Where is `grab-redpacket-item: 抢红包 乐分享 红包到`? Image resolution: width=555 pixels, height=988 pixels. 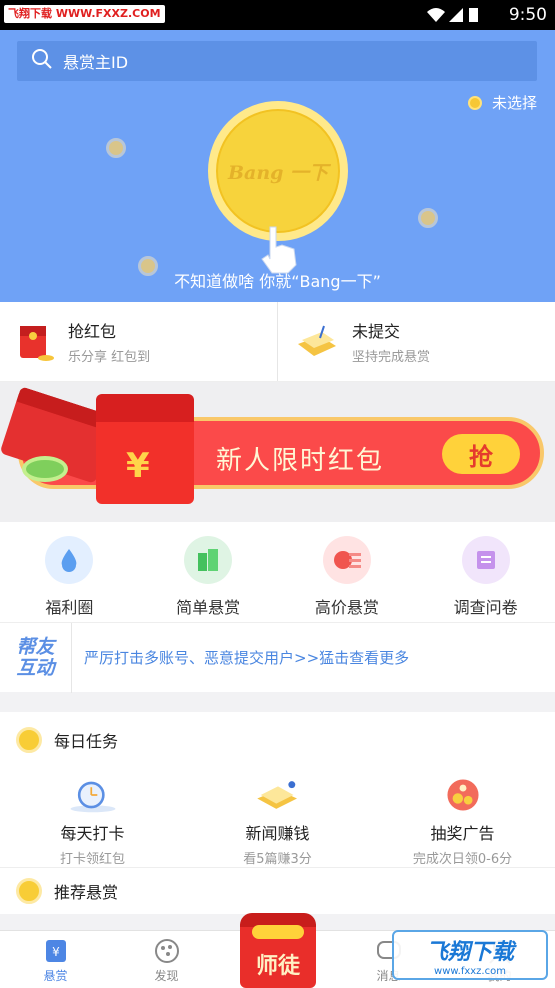
grab-redpacket-item: 抢红包 乐分享 红包到 is located at coordinates (138, 341).